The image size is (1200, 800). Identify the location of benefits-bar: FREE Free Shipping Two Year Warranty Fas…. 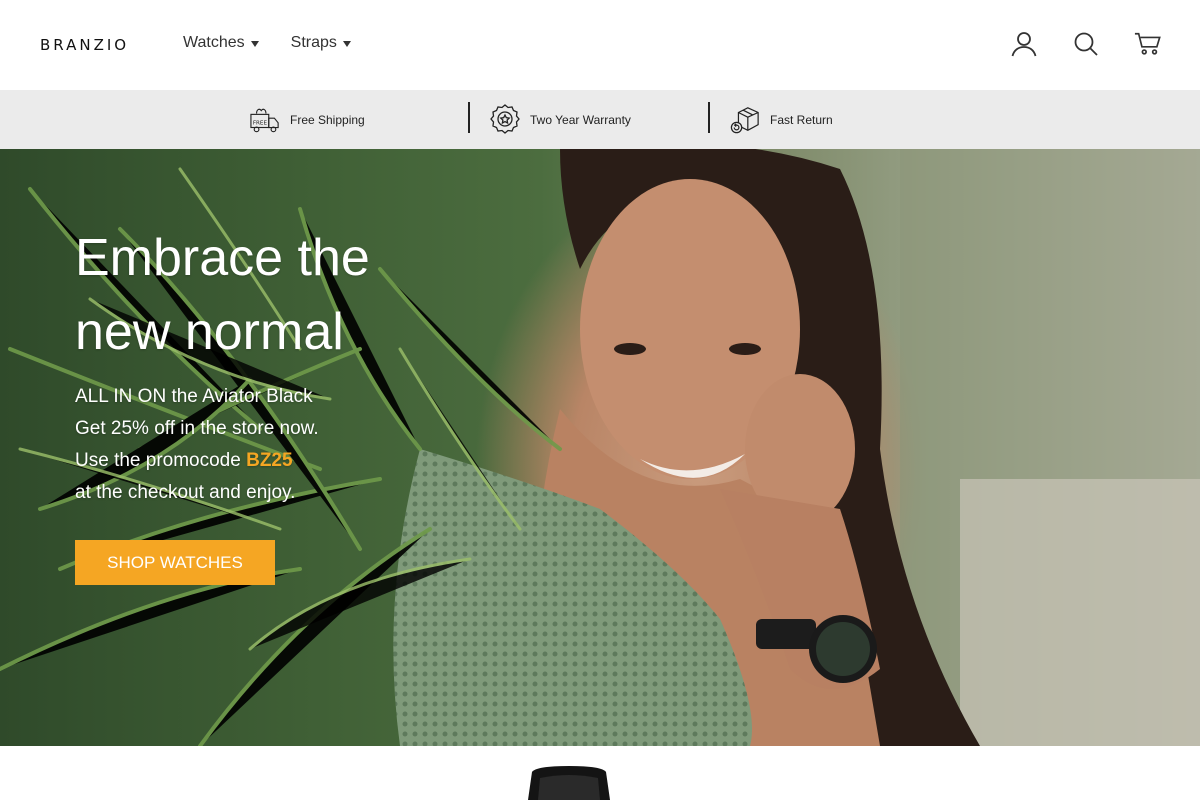
(600, 119).